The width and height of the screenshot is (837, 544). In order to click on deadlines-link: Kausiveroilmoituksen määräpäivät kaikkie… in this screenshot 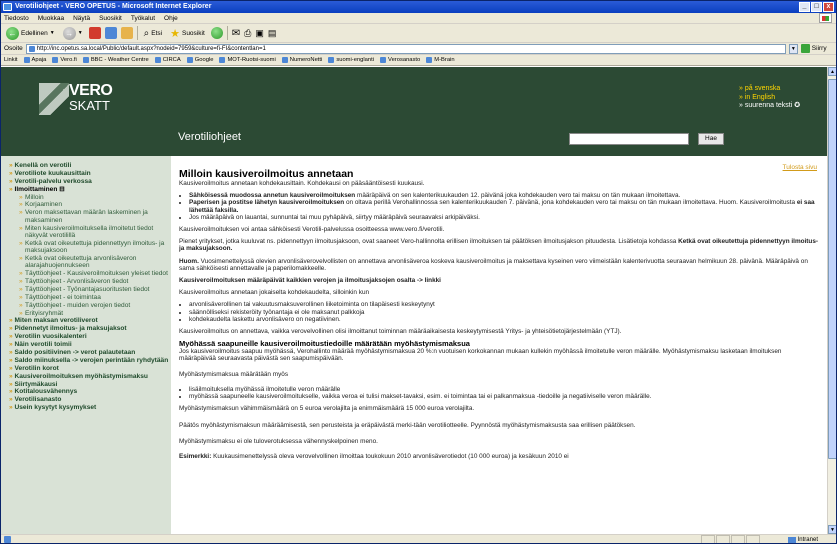, I will do `click(499, 280)`.